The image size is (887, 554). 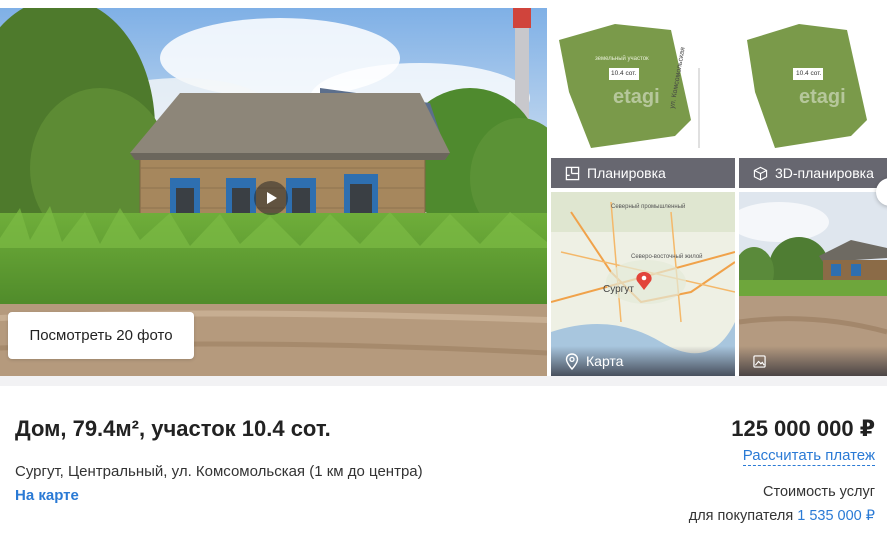 I want to click on service-cost-buyer: для покупателя 1 535 000 ₽, so click(x=782, y=516).